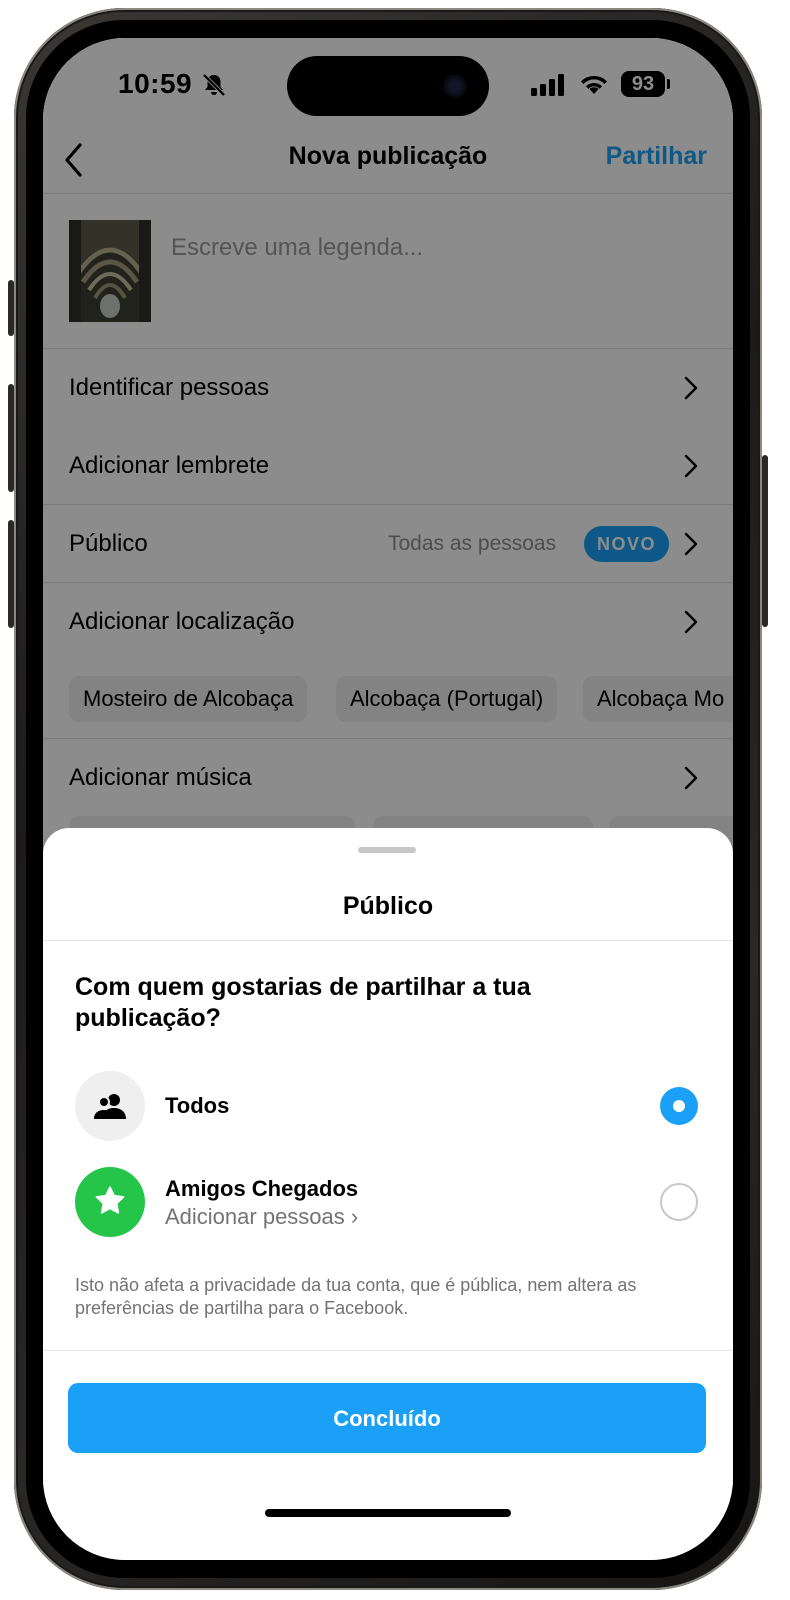 The height and width of the screenshot is (1600, 790). I want to click on volume-down-button, so click(11, 574).